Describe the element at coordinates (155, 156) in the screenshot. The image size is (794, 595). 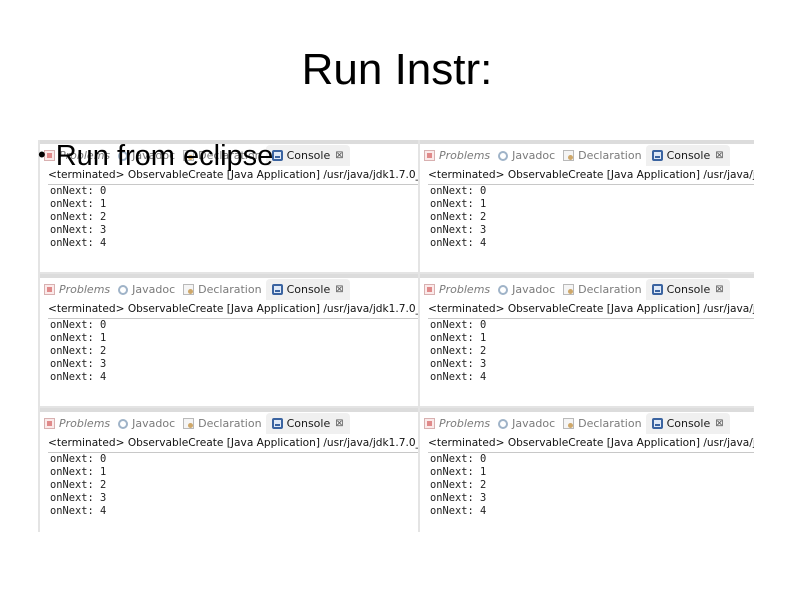
I see `bullet-point: • Run from eclipse` at that location.